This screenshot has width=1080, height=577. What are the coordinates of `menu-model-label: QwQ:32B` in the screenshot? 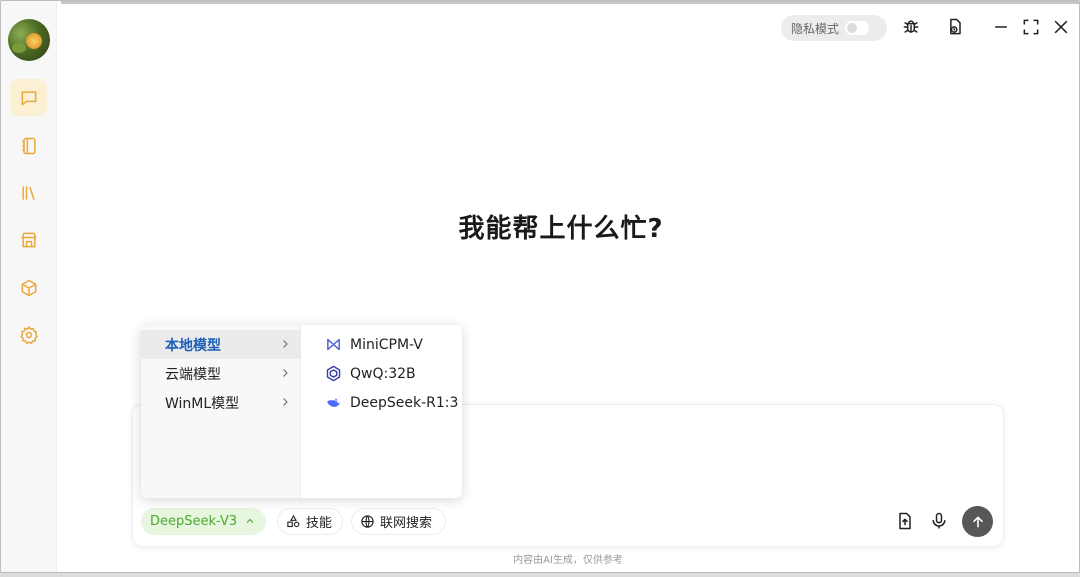 It's located at (383, 373).